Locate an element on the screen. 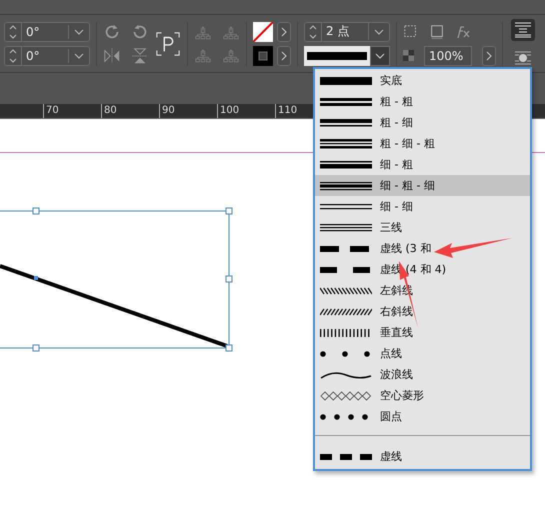 This screenshot has height=523, width=545. ruler-label: 80 is located at coordinates (130, 111).